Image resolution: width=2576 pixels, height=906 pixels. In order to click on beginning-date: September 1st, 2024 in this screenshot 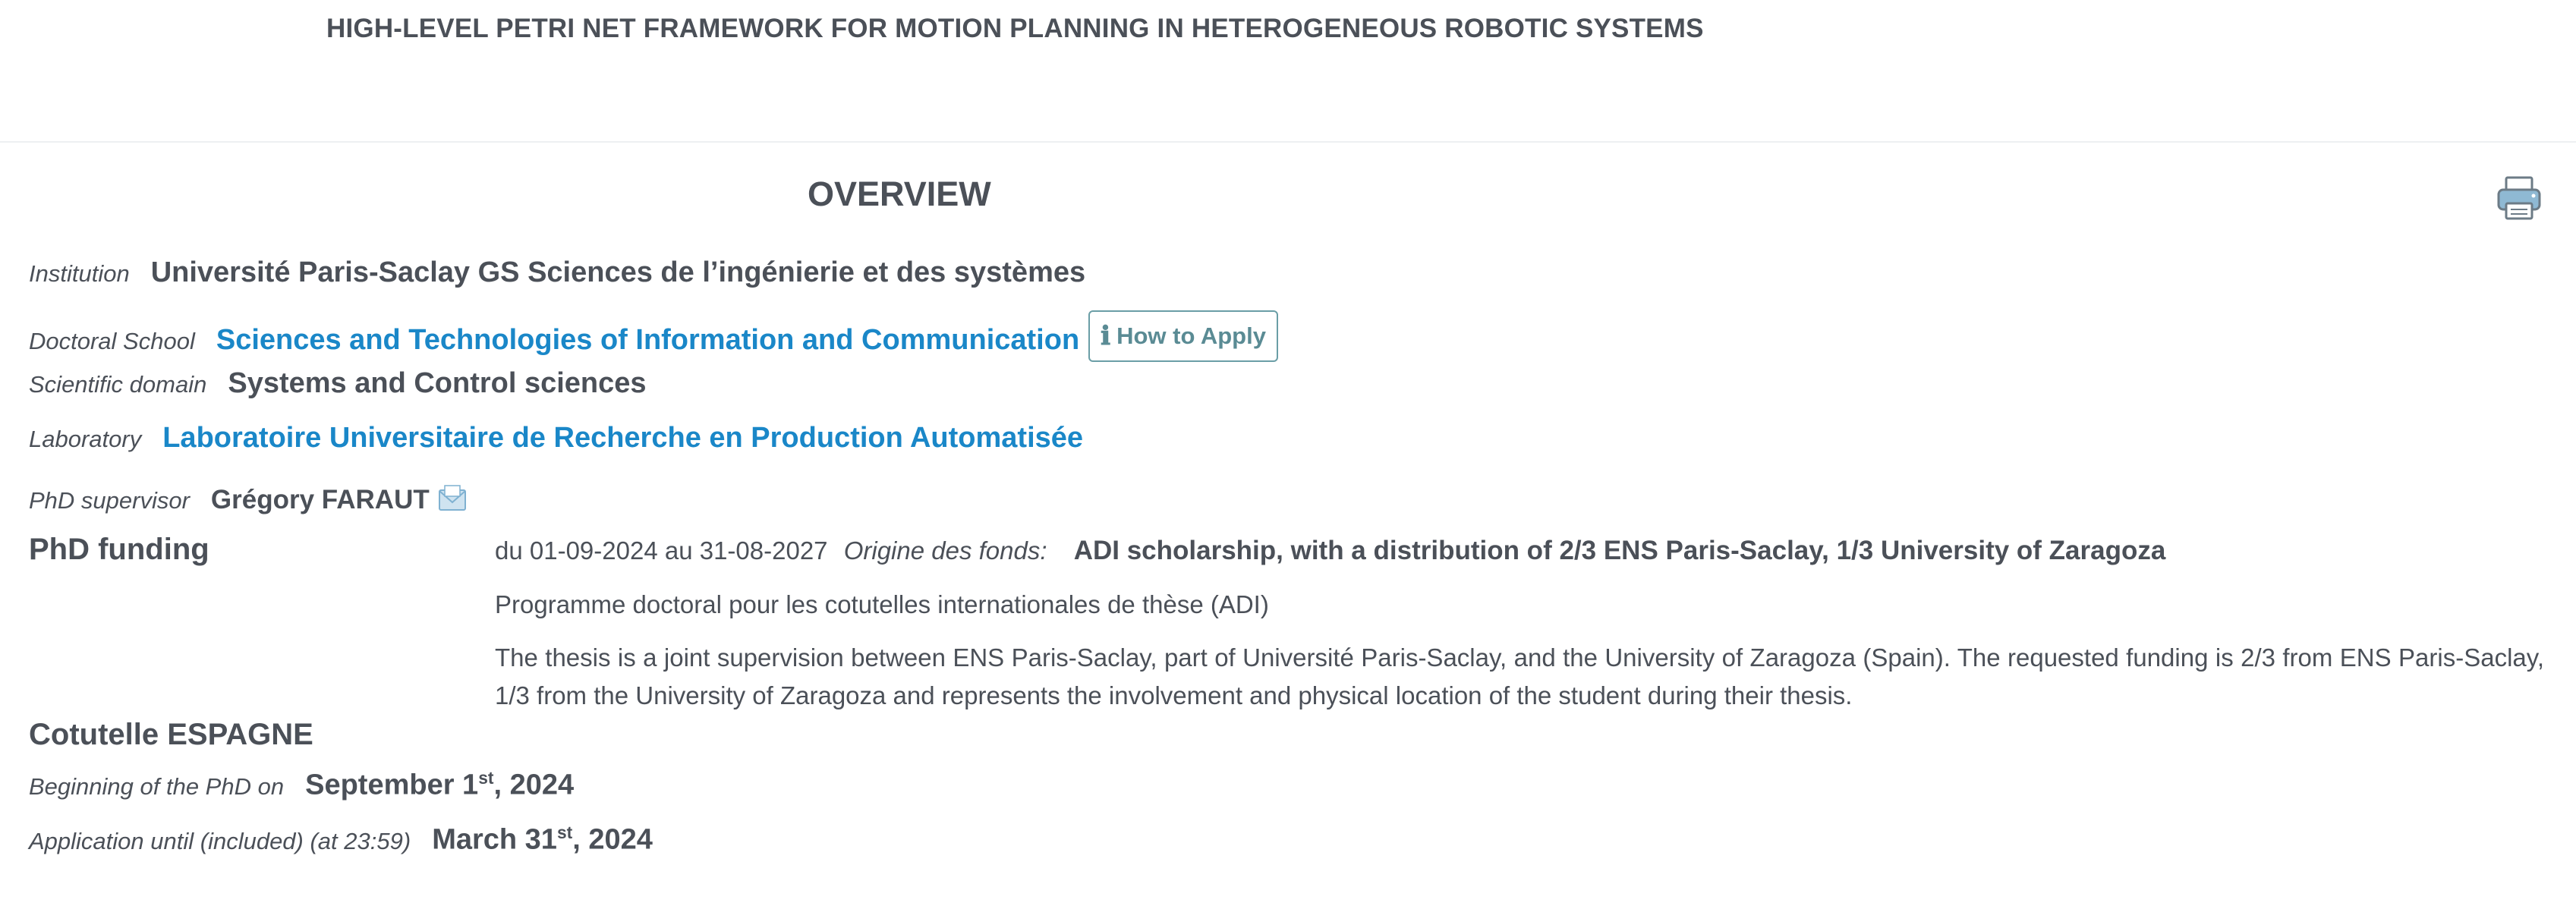, I will do `click(440, 784)`.